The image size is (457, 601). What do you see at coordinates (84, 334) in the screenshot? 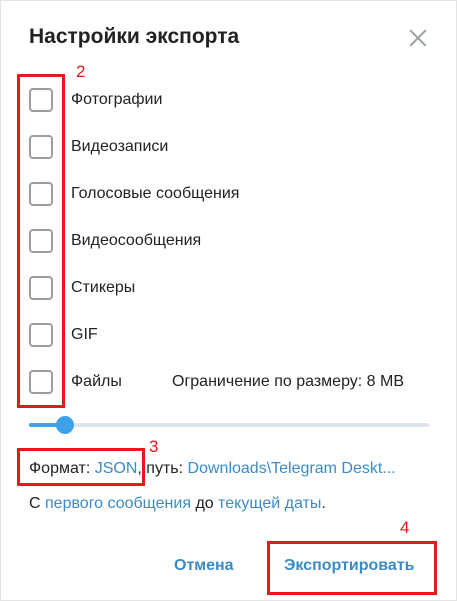
I see `option-label: GIF` at bounding box center [84, 334].